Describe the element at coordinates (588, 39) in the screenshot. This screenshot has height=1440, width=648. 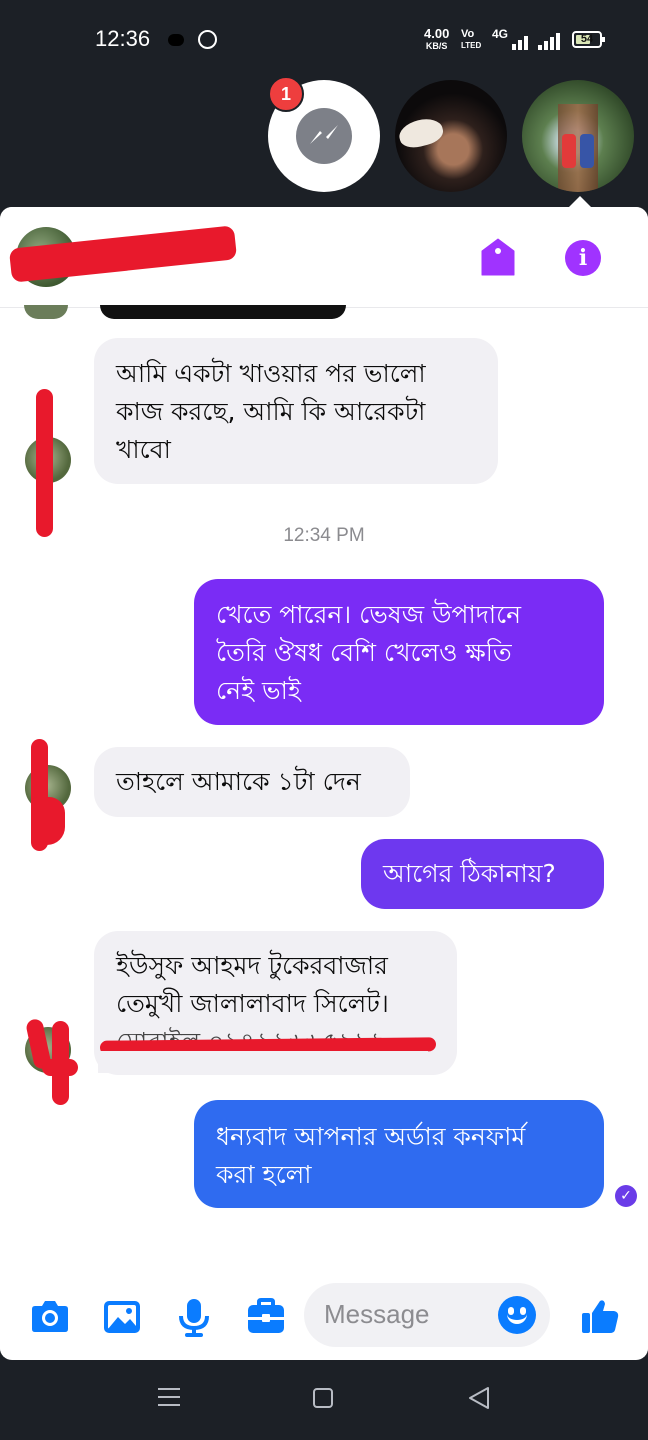
I see `battery-icon: 54` at that location.